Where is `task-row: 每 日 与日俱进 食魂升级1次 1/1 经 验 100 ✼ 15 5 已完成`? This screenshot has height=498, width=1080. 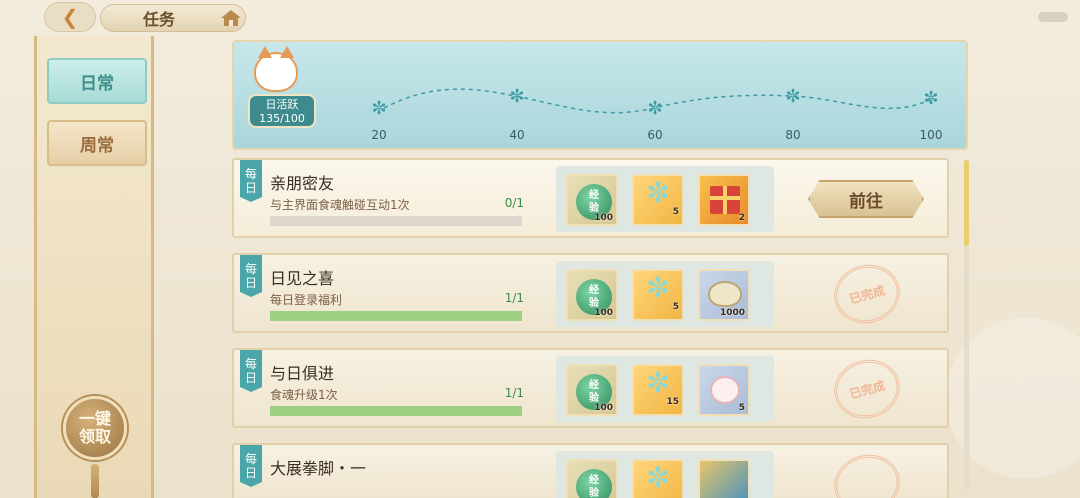
task-row: 每 日 与日俱进 食魂升级1次 1/1 经 验 100 ✼ 15 5 已完成 is located at coordinates (590, 388).